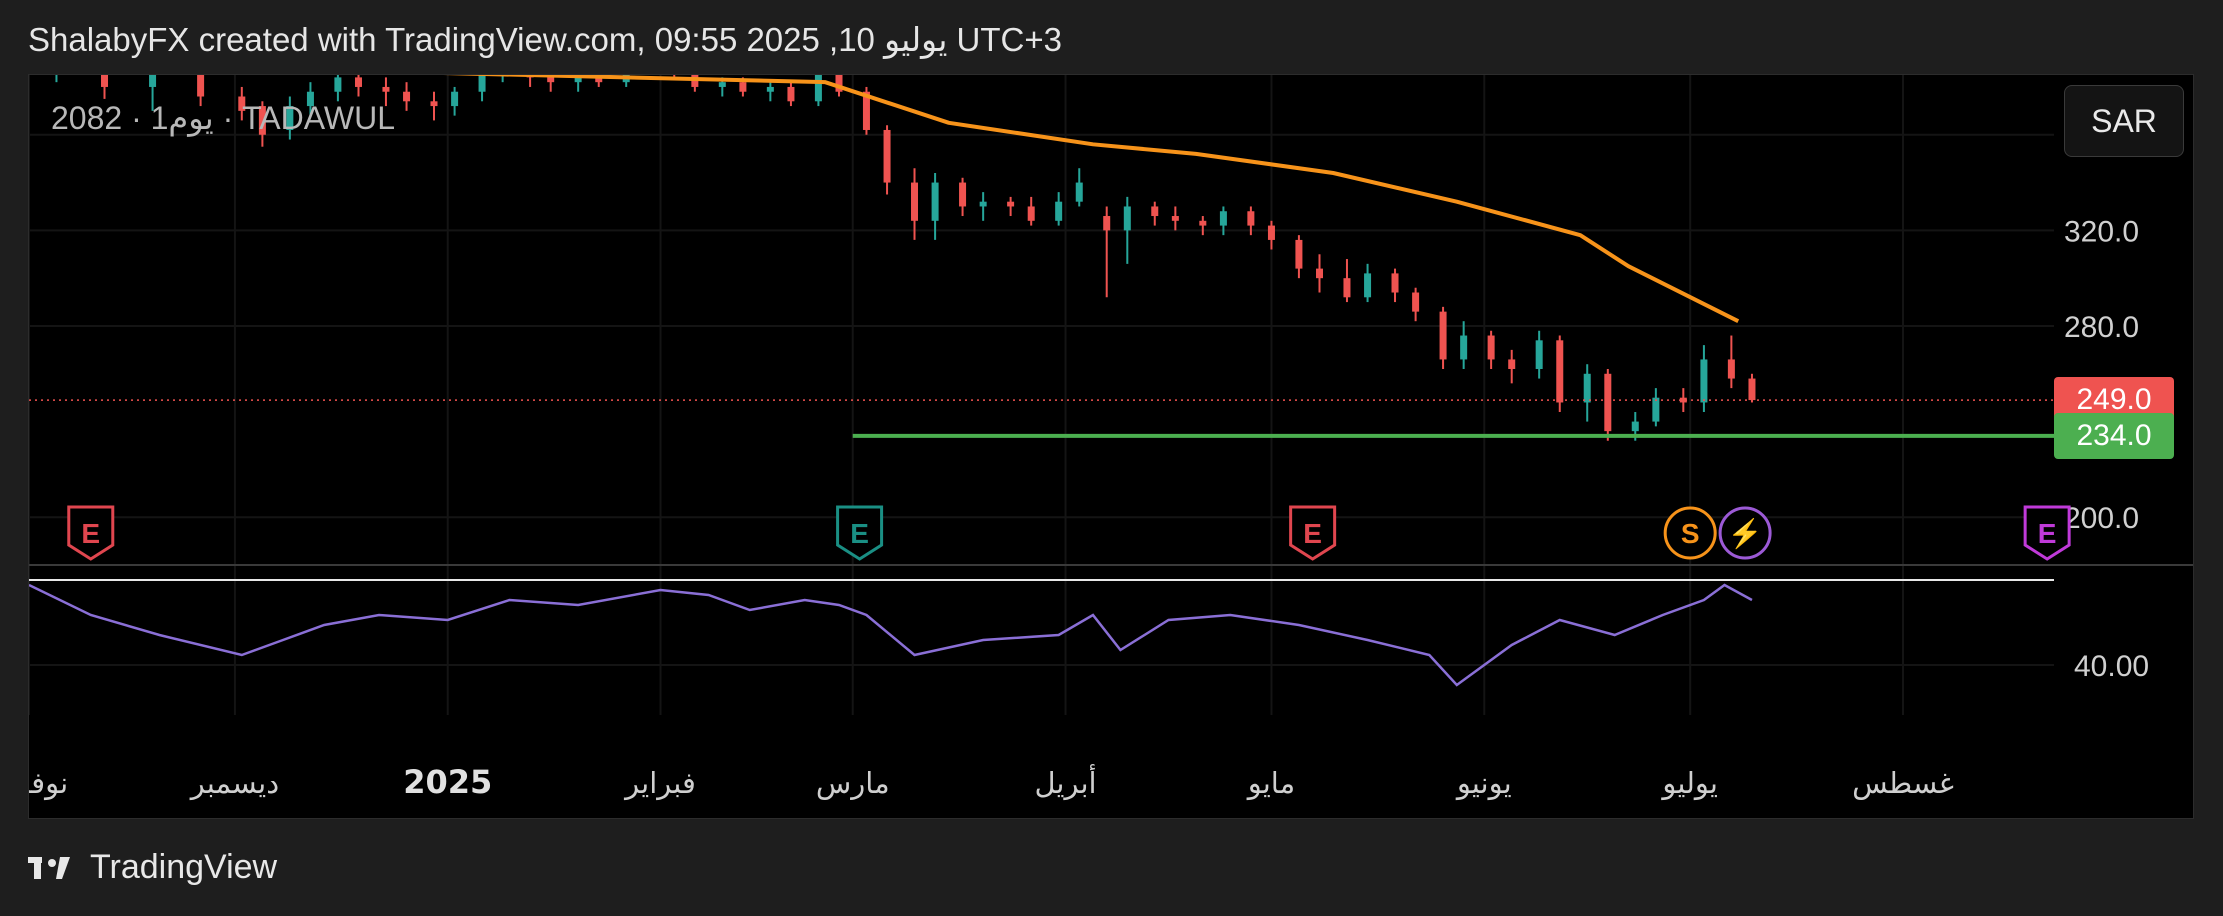  What do you see at coordinates (2124, 121) in the screenshot?
I see `currency-button: SAR` at bounding box center [2124, 121].